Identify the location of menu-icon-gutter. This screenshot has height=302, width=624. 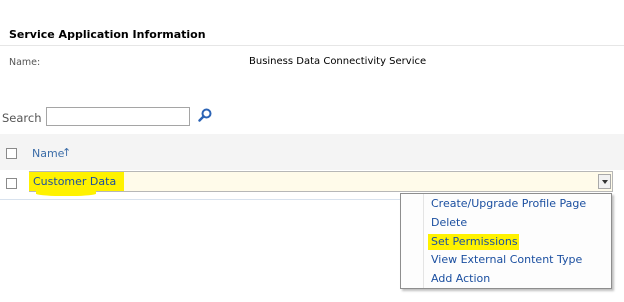
(423, 241).